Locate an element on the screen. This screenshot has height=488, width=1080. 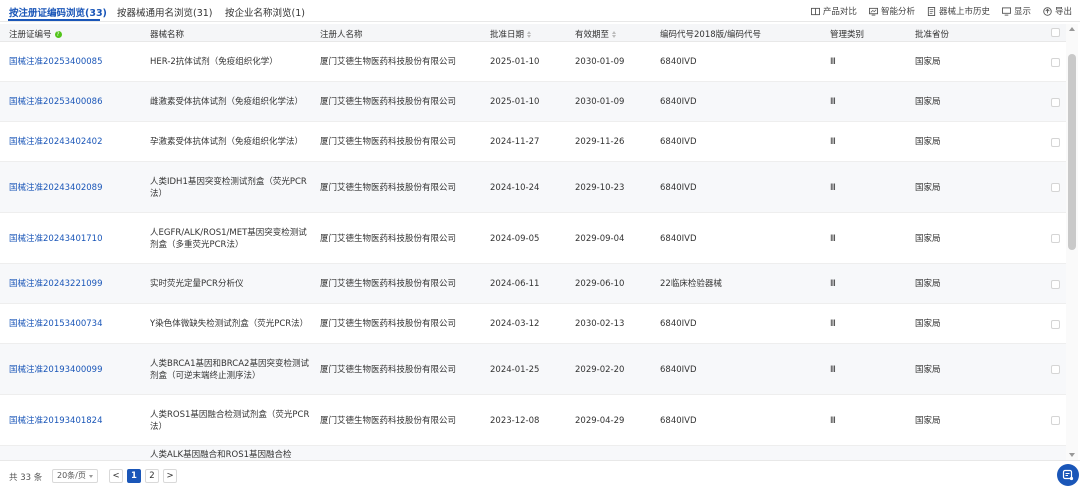
reg-no-link: 国械注准20253400086 is located at coordinates (76, 102).